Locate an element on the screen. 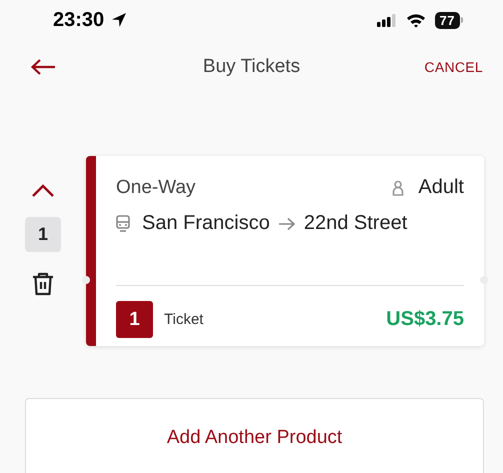  collapse-button is located at coordinates (43, 191).